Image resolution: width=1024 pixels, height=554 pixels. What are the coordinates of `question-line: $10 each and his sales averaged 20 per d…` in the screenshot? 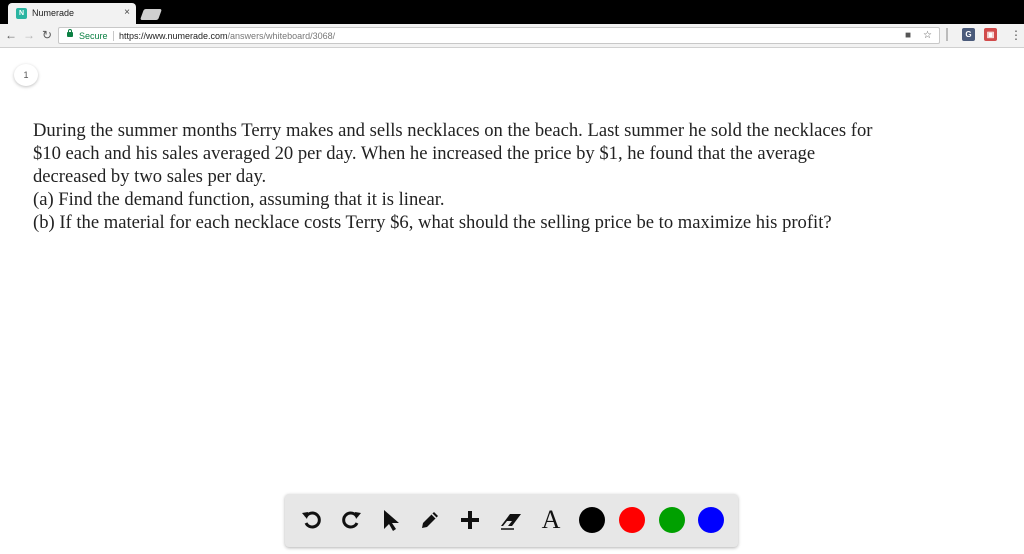 It's located at (424, 153).